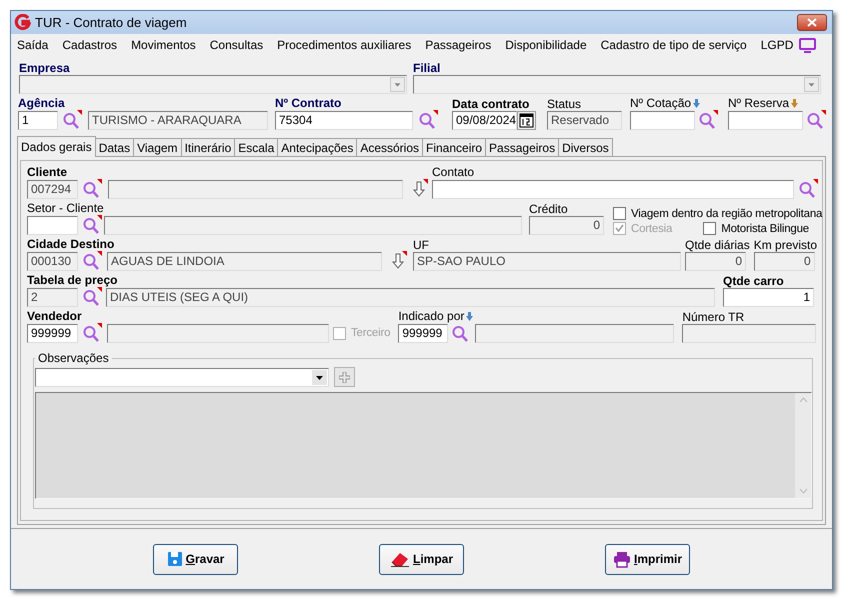 The width and height of the screenshot is (845, 601). I want to click on tab: Datas, so click(114, 147).